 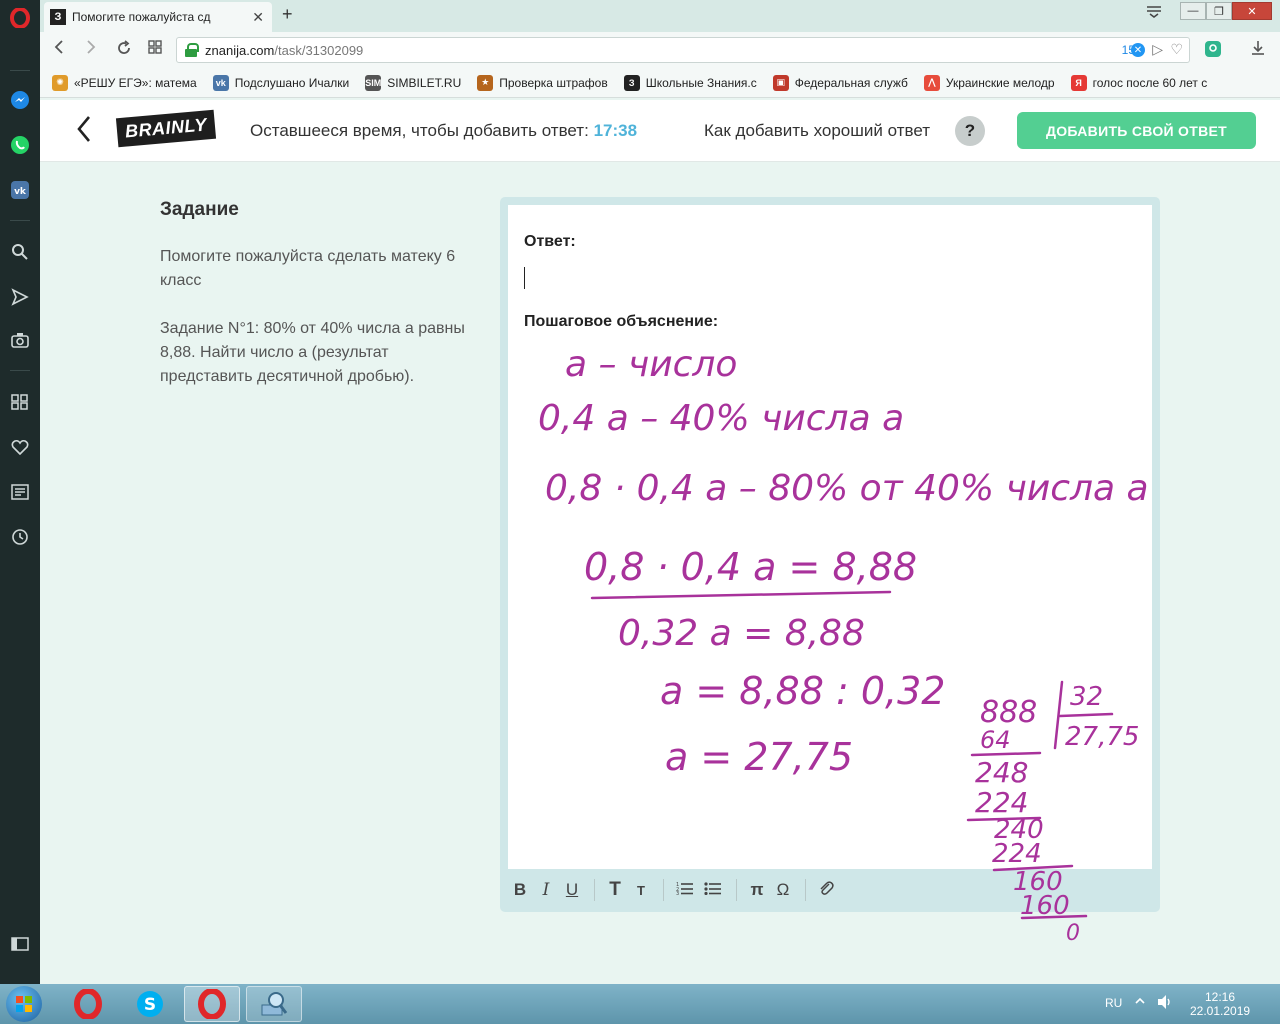 What do you see at coordinates (20, 537) in the screenshot?
I see `history-clock-icon` at bounding box center [20, 537].